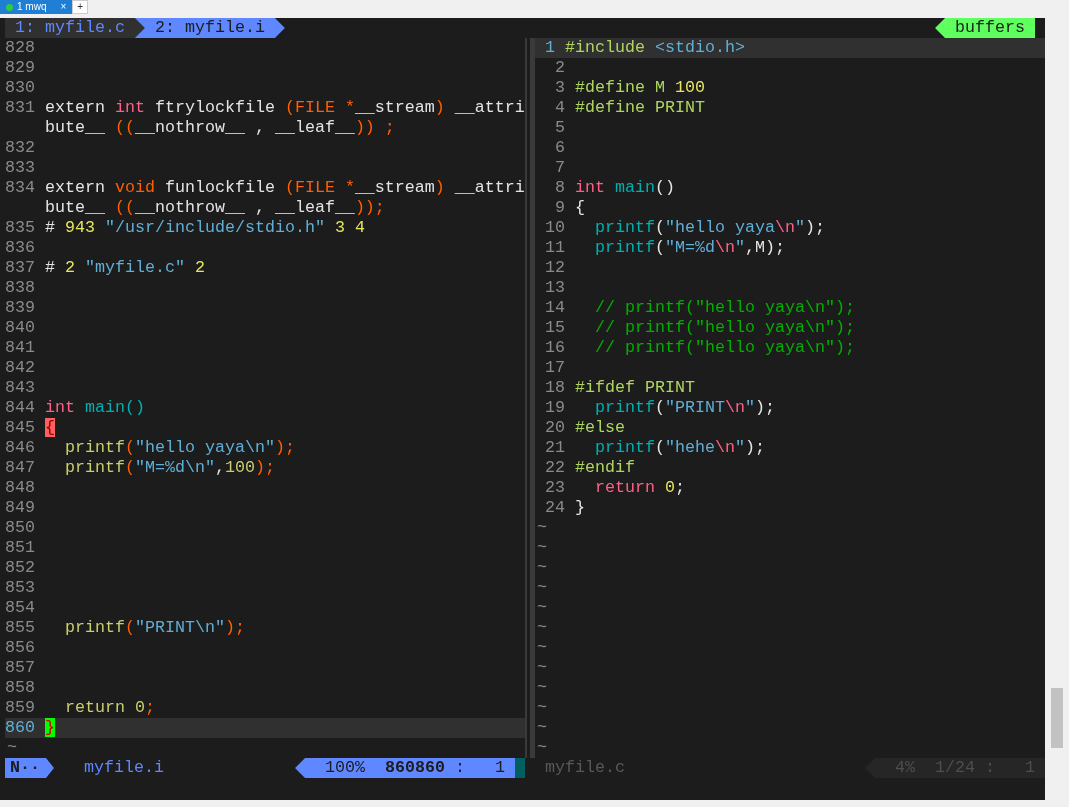 The width and height of the screenshot is (1069, 807). I want to click on line-number: 842, so click(20, 368).